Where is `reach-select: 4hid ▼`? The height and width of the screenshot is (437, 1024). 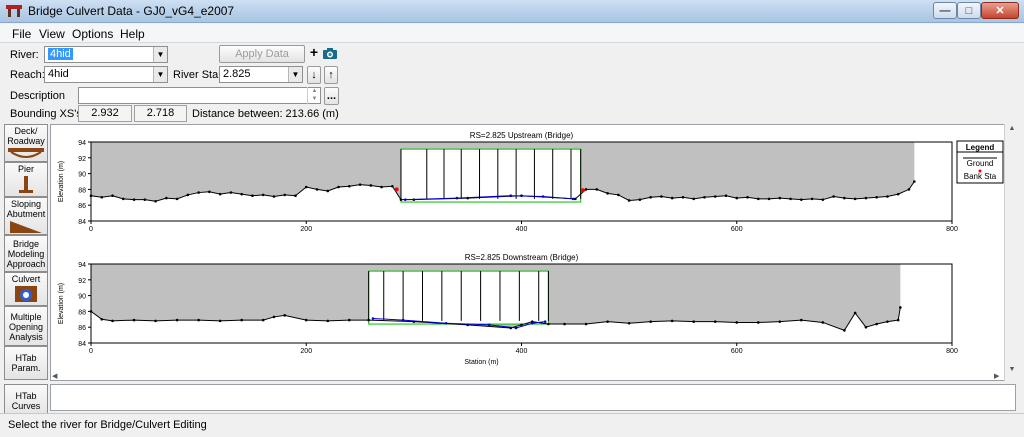 reach-select: 4hid ▼ is located at coordinates (106, 74).